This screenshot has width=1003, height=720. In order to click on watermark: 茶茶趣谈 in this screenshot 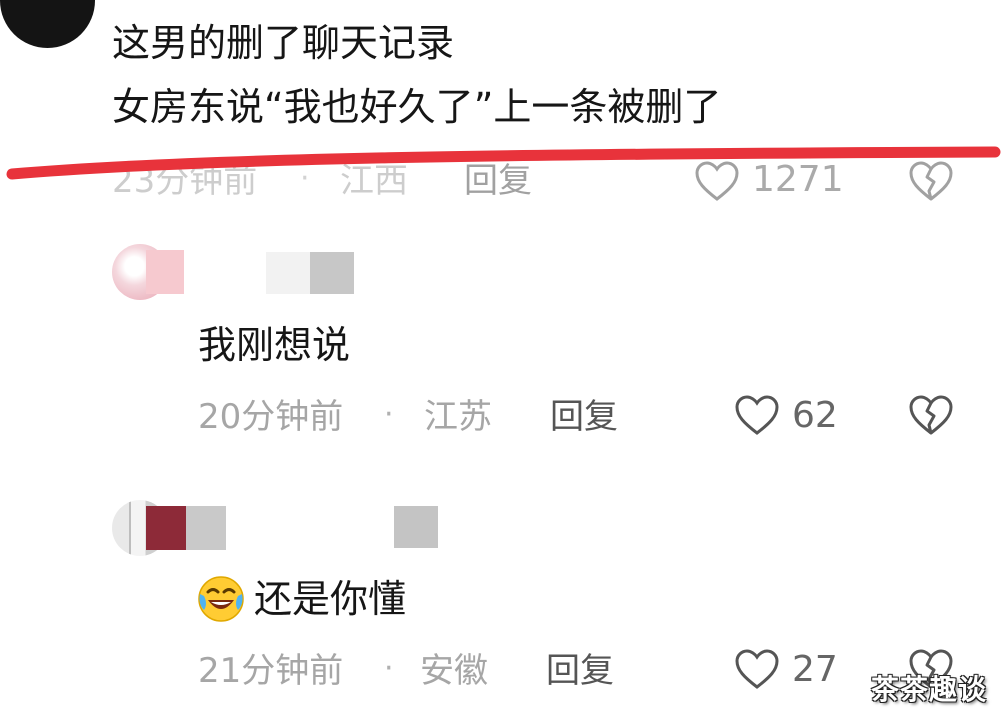, I will do `click(928, 689)`.